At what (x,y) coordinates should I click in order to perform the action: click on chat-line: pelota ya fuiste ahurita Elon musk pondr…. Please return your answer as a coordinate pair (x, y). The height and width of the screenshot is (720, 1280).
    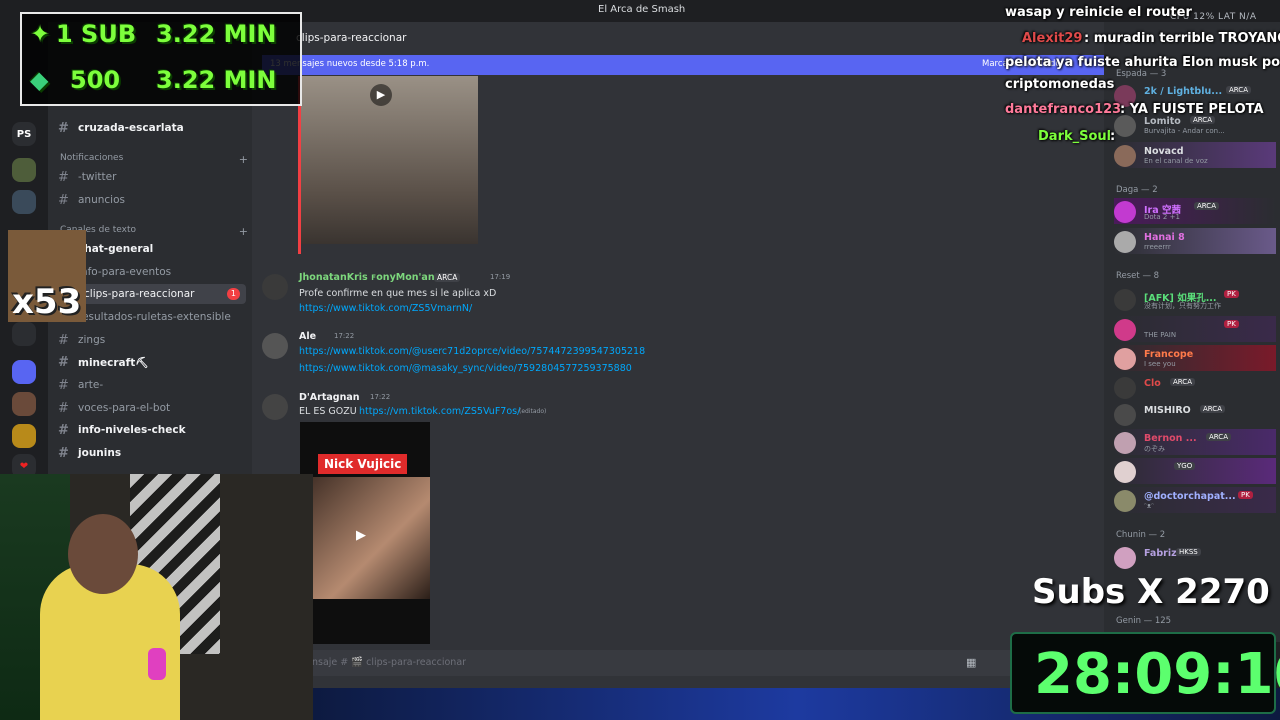
    Looking at the image, I should click on (1142, 62).